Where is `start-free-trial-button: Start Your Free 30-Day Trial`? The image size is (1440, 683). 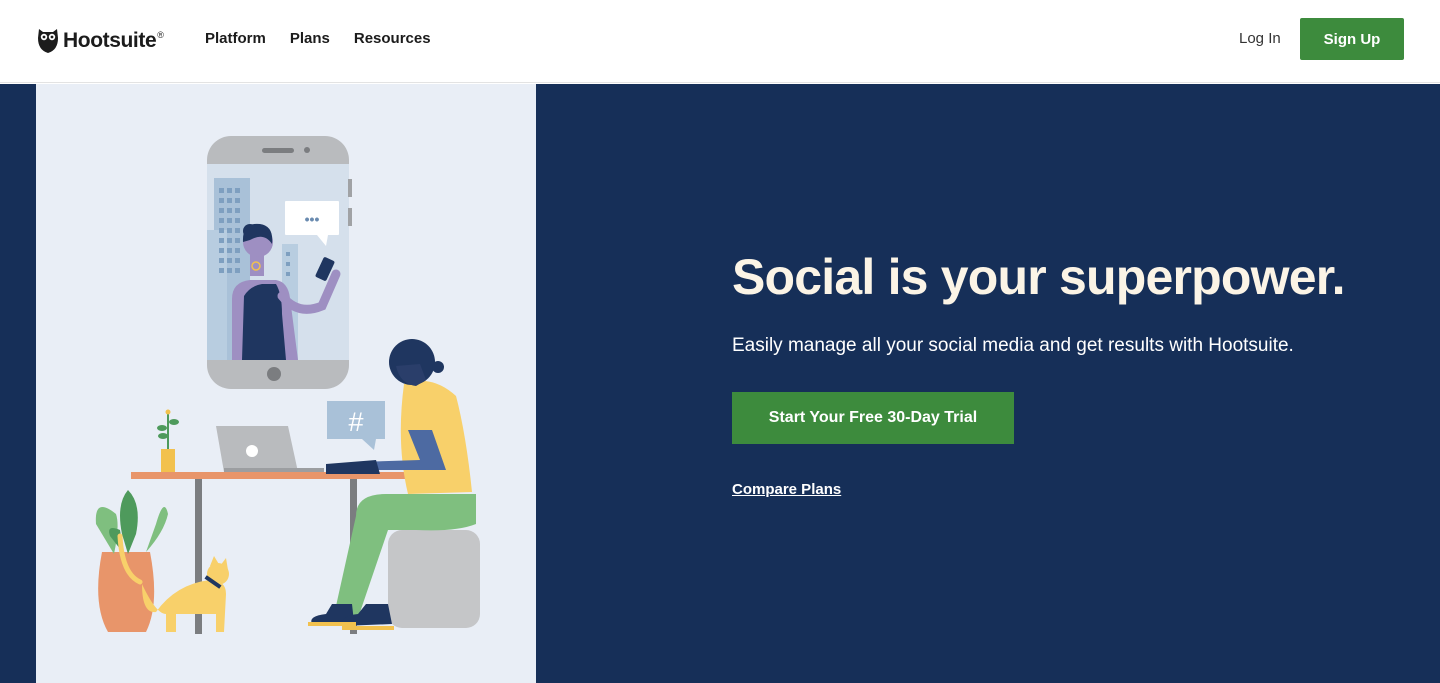
start-free-trial-button: Start Your Free 30-Day Trial is located at coordinates (873, 418).